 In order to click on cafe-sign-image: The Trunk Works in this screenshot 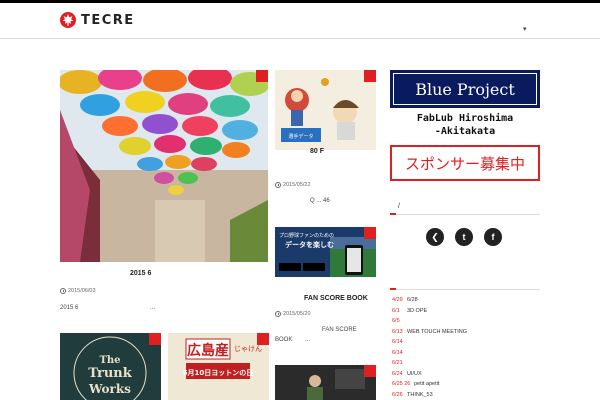, I will do `click(110, 366)`.